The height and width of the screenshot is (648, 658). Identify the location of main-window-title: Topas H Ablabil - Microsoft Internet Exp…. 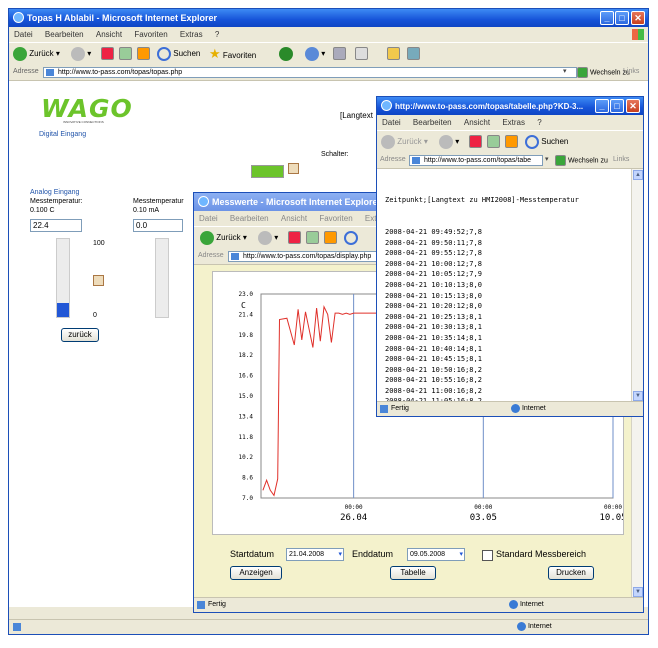
(122, 18).